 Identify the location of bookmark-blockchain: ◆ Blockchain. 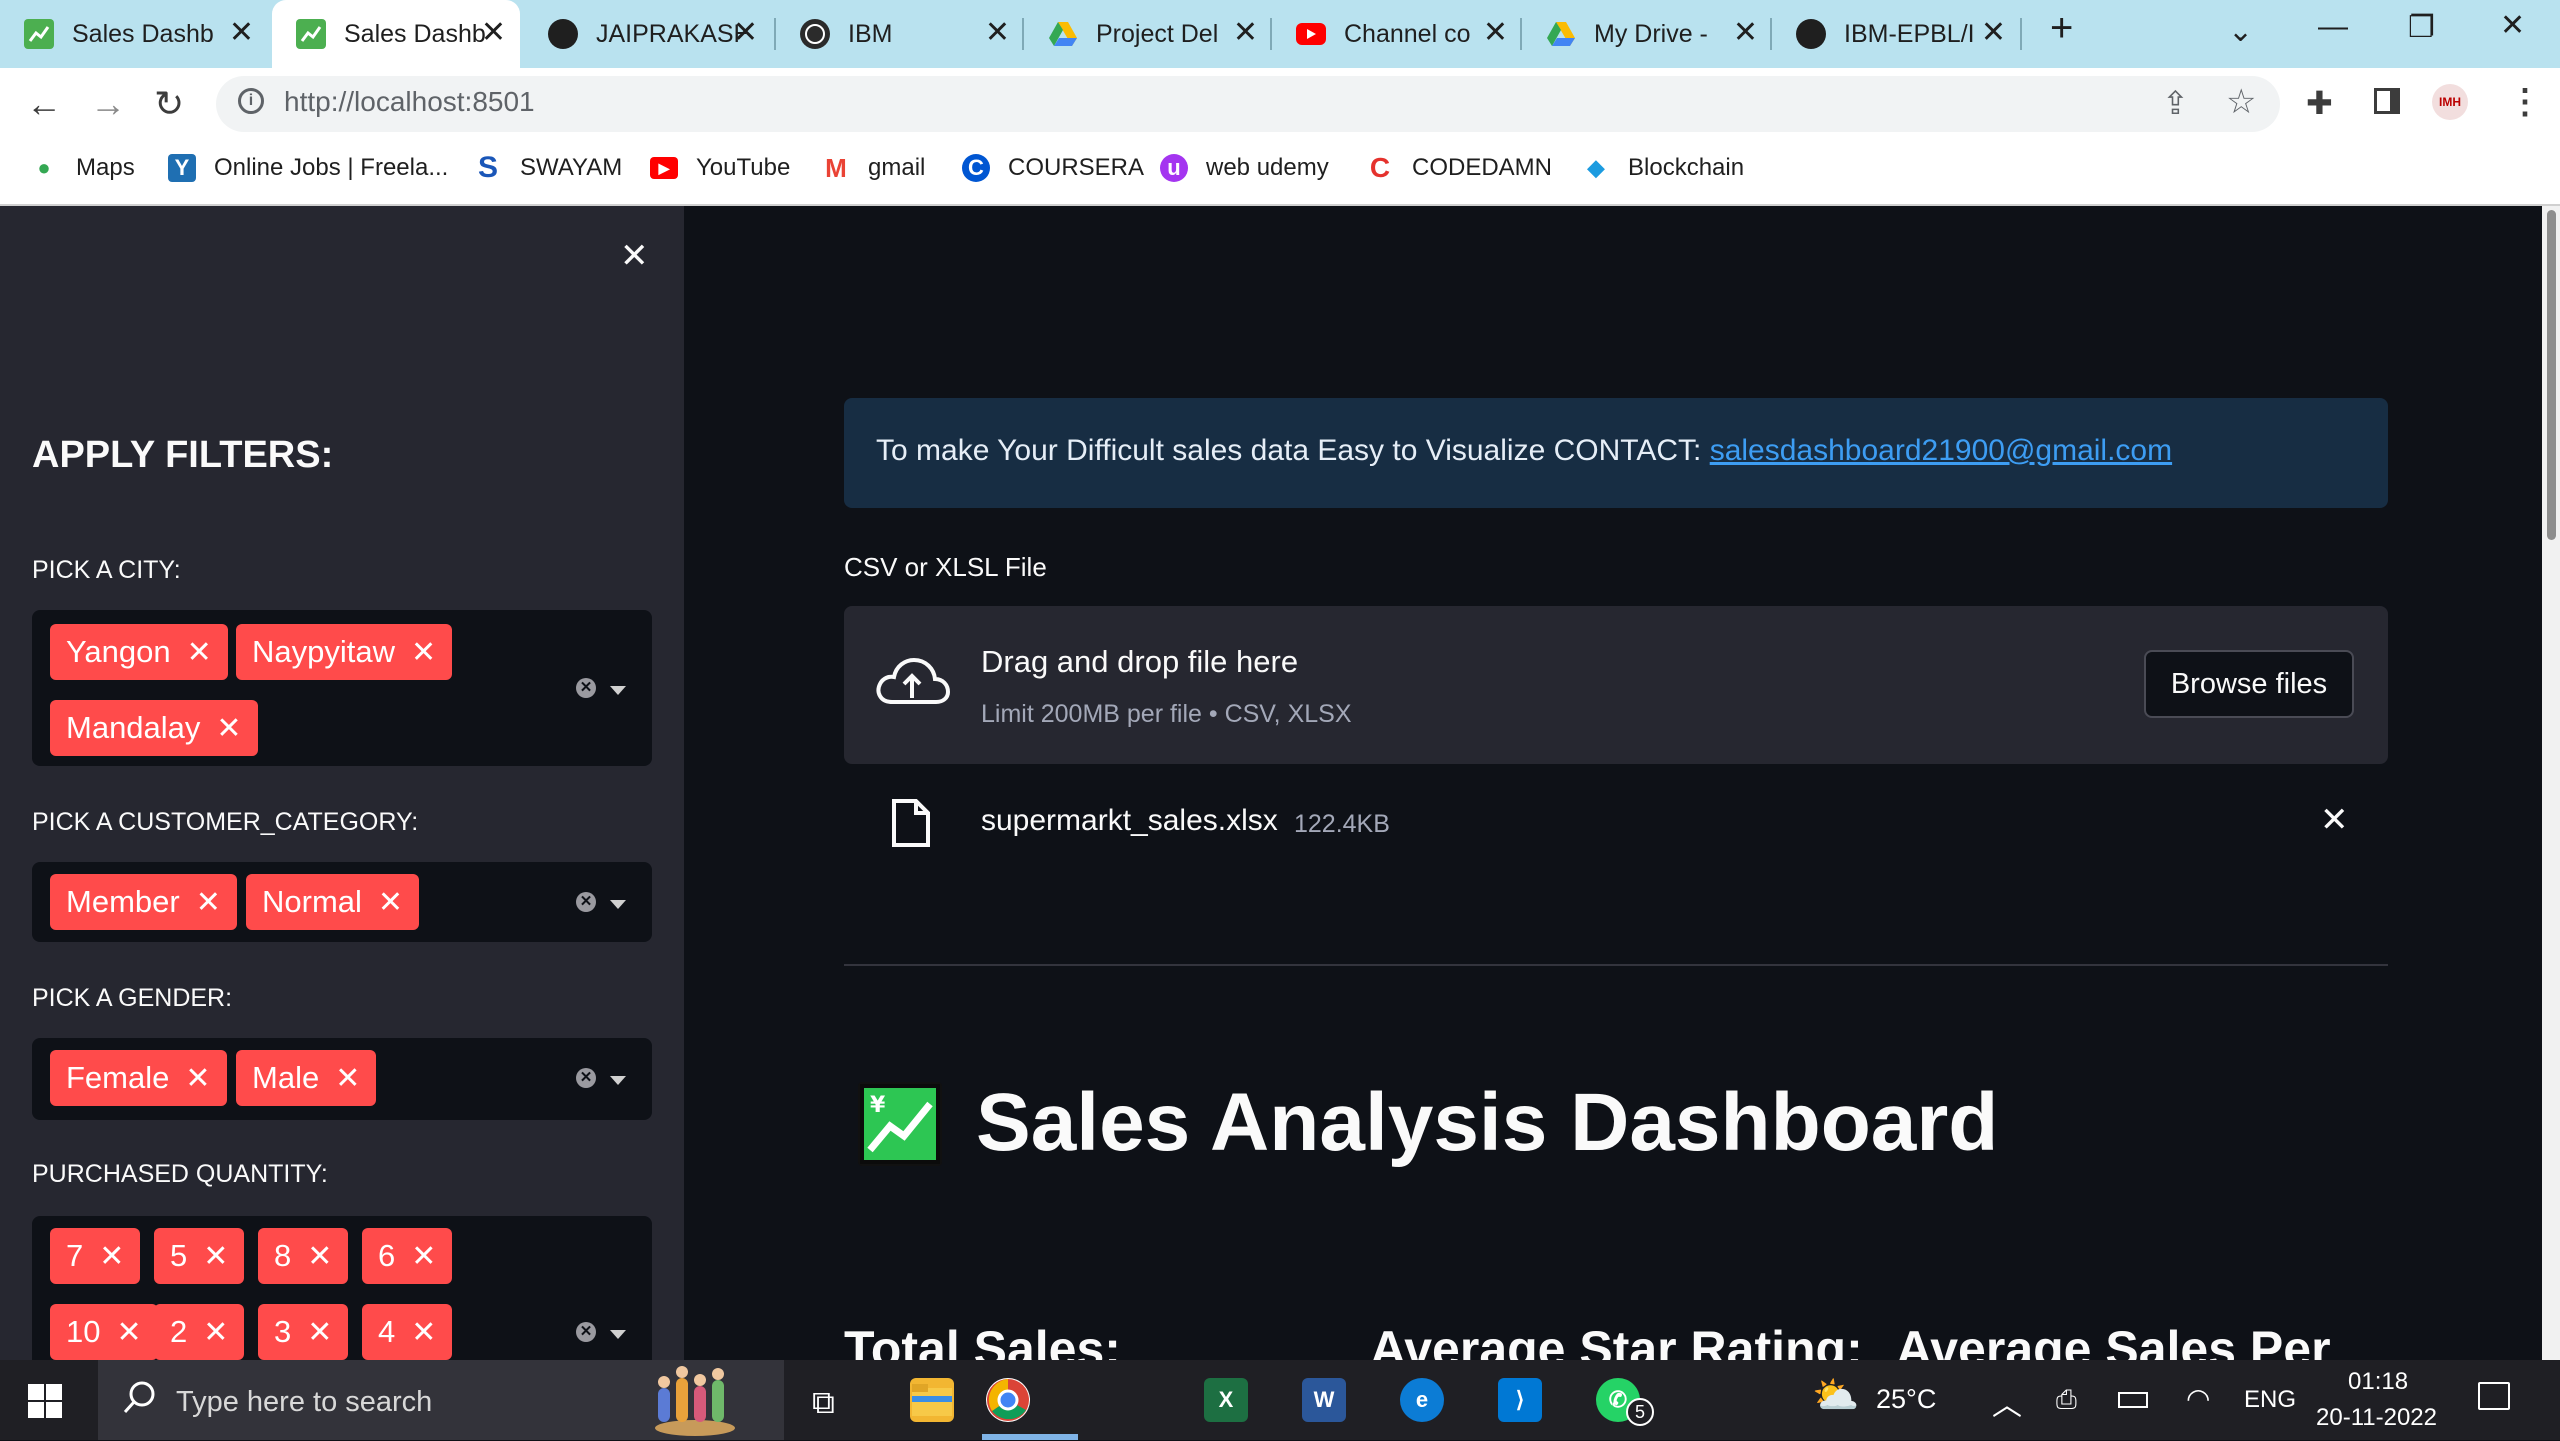
(1663, 168).